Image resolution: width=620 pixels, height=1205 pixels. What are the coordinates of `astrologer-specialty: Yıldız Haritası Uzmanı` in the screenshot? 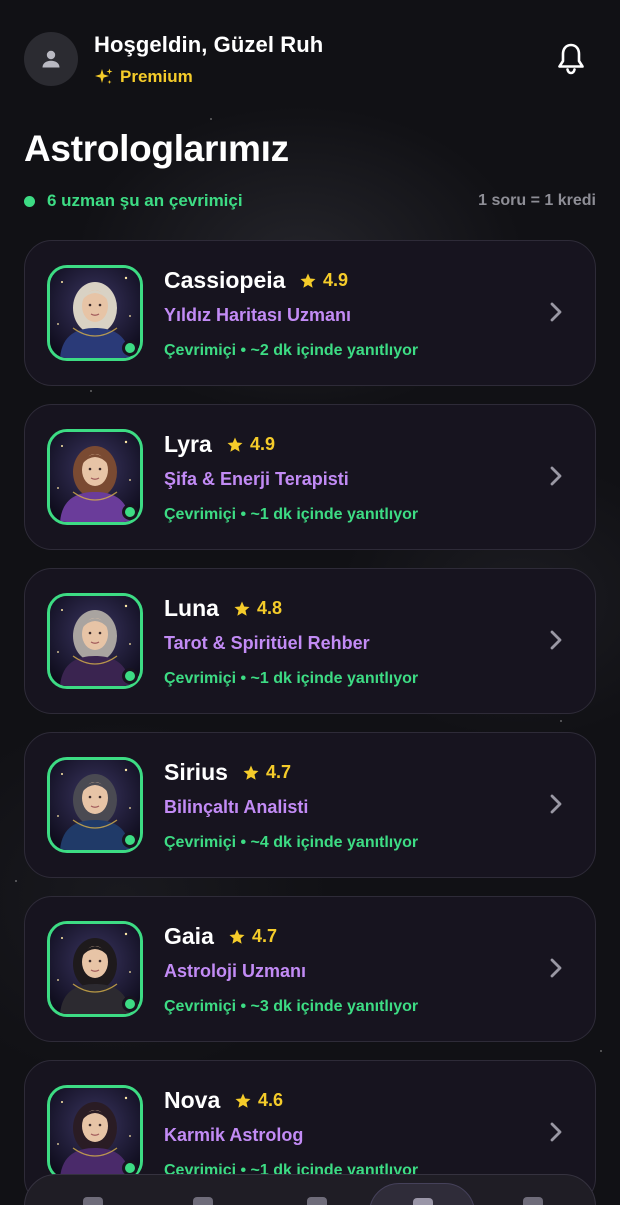 It's located at (258, 315).